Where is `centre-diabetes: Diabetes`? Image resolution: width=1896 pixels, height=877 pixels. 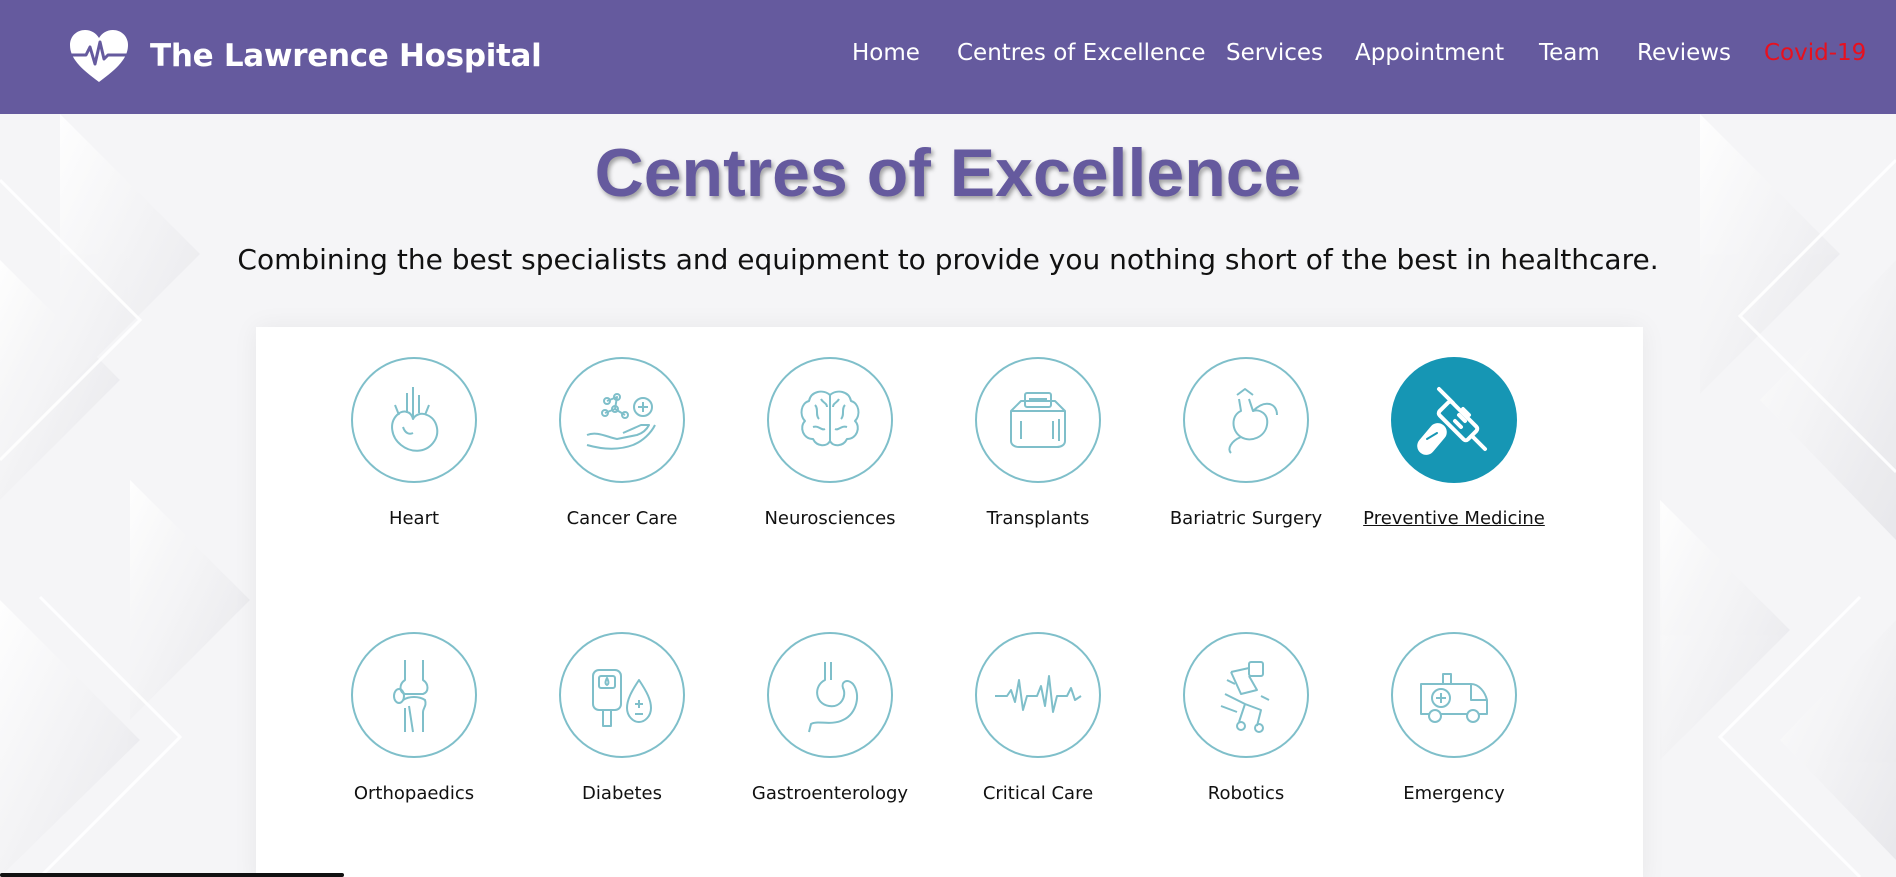
centre-diabetes: Diabetes is located at coordinates (622, 718).